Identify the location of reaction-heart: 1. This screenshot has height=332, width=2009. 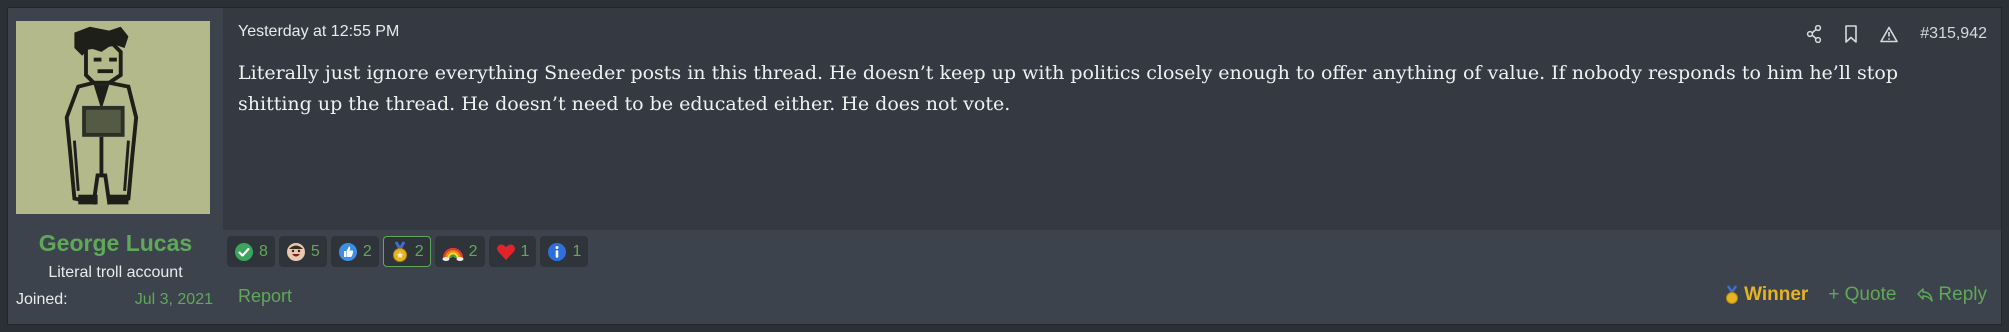
(512, 251).